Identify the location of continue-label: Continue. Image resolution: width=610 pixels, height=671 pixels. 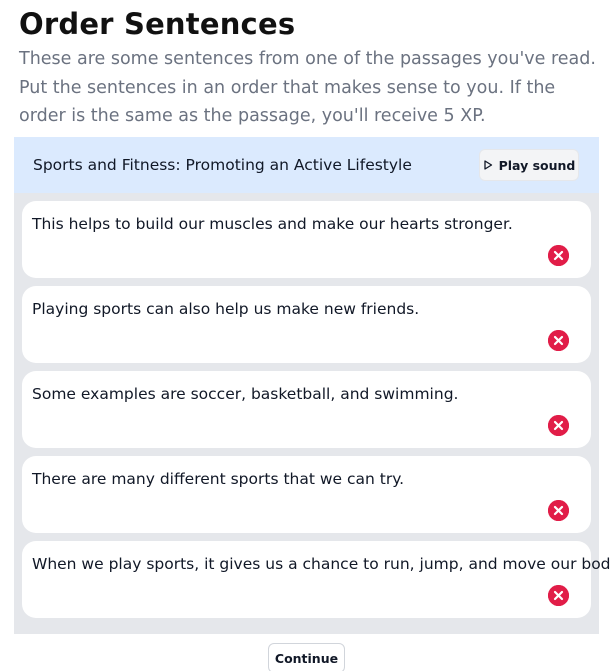
(306, 658).